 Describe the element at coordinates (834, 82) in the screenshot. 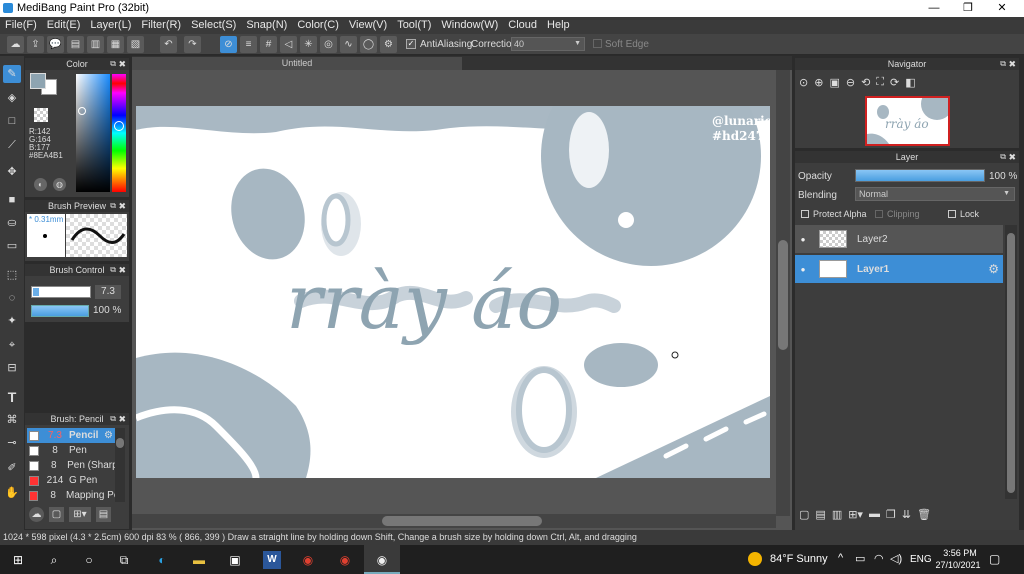

I see `fit-window-icon: ▣` at that location.